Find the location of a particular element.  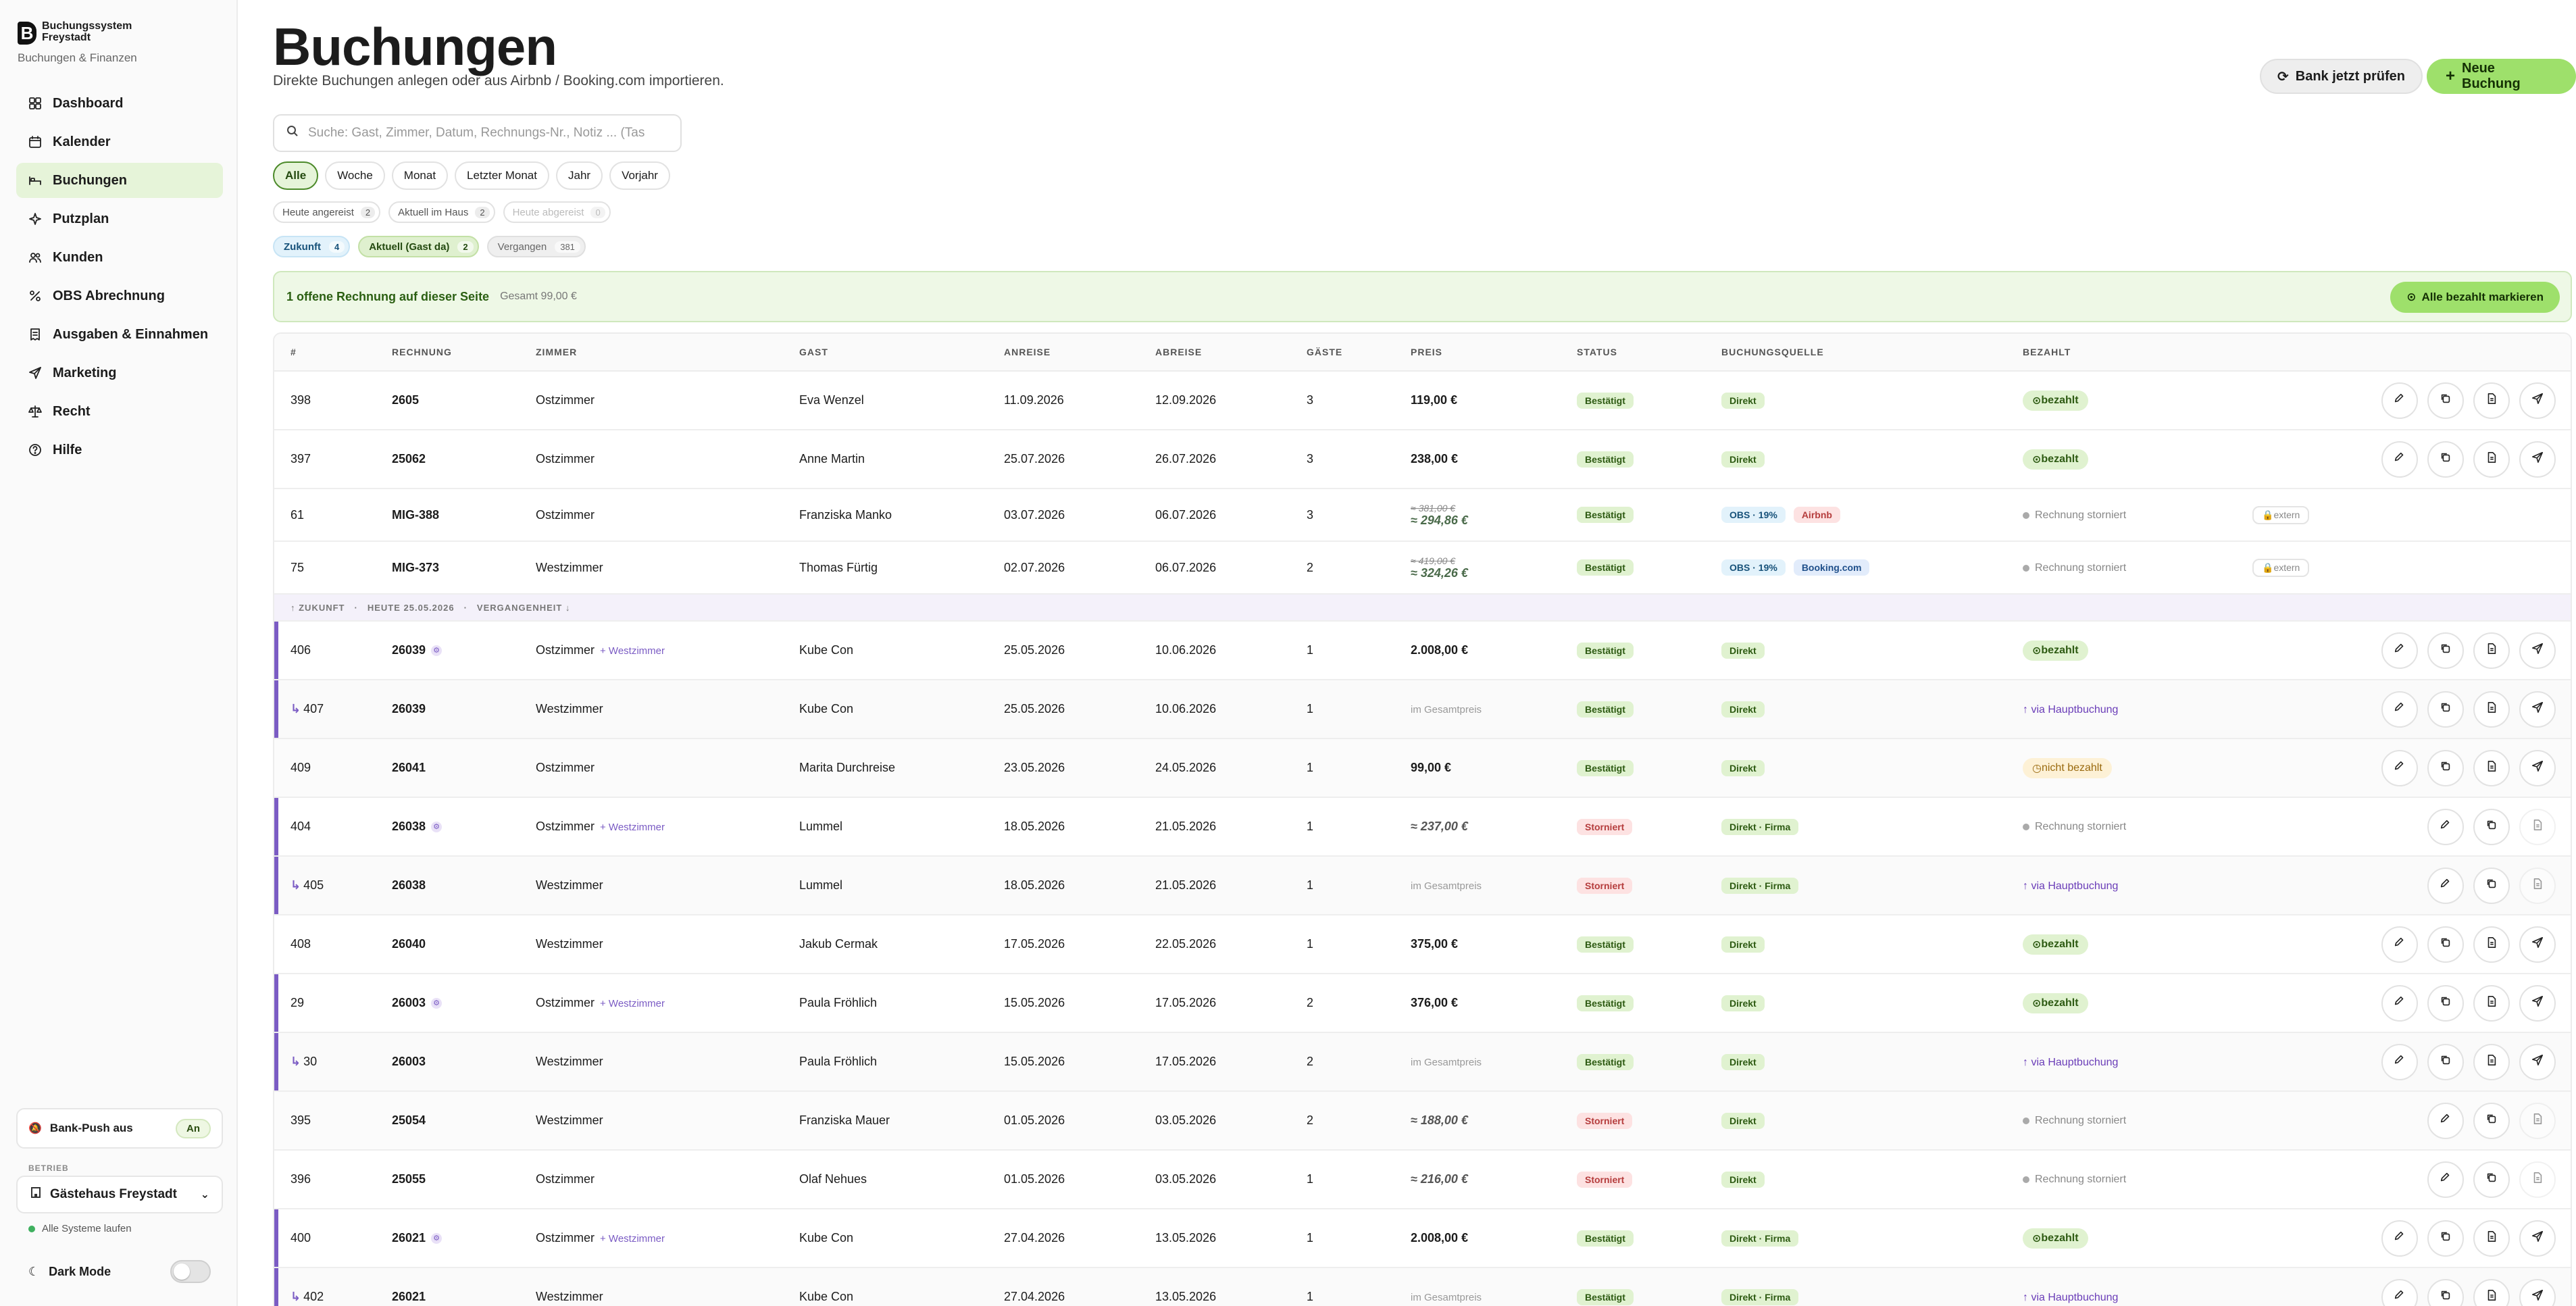

sidebar-item-hilfe: Hilfe is located at coordinates (119, 450).